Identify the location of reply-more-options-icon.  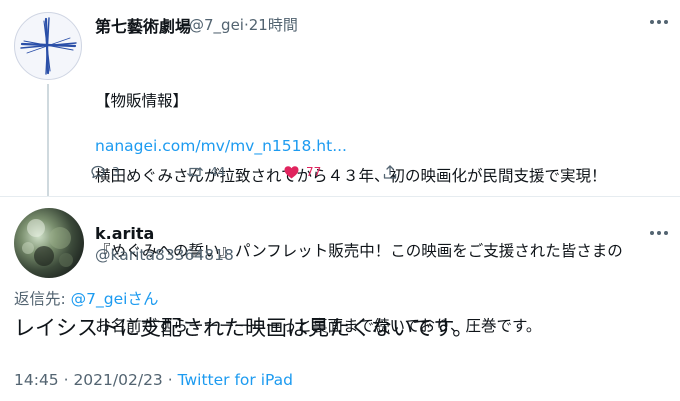
(660, 234).